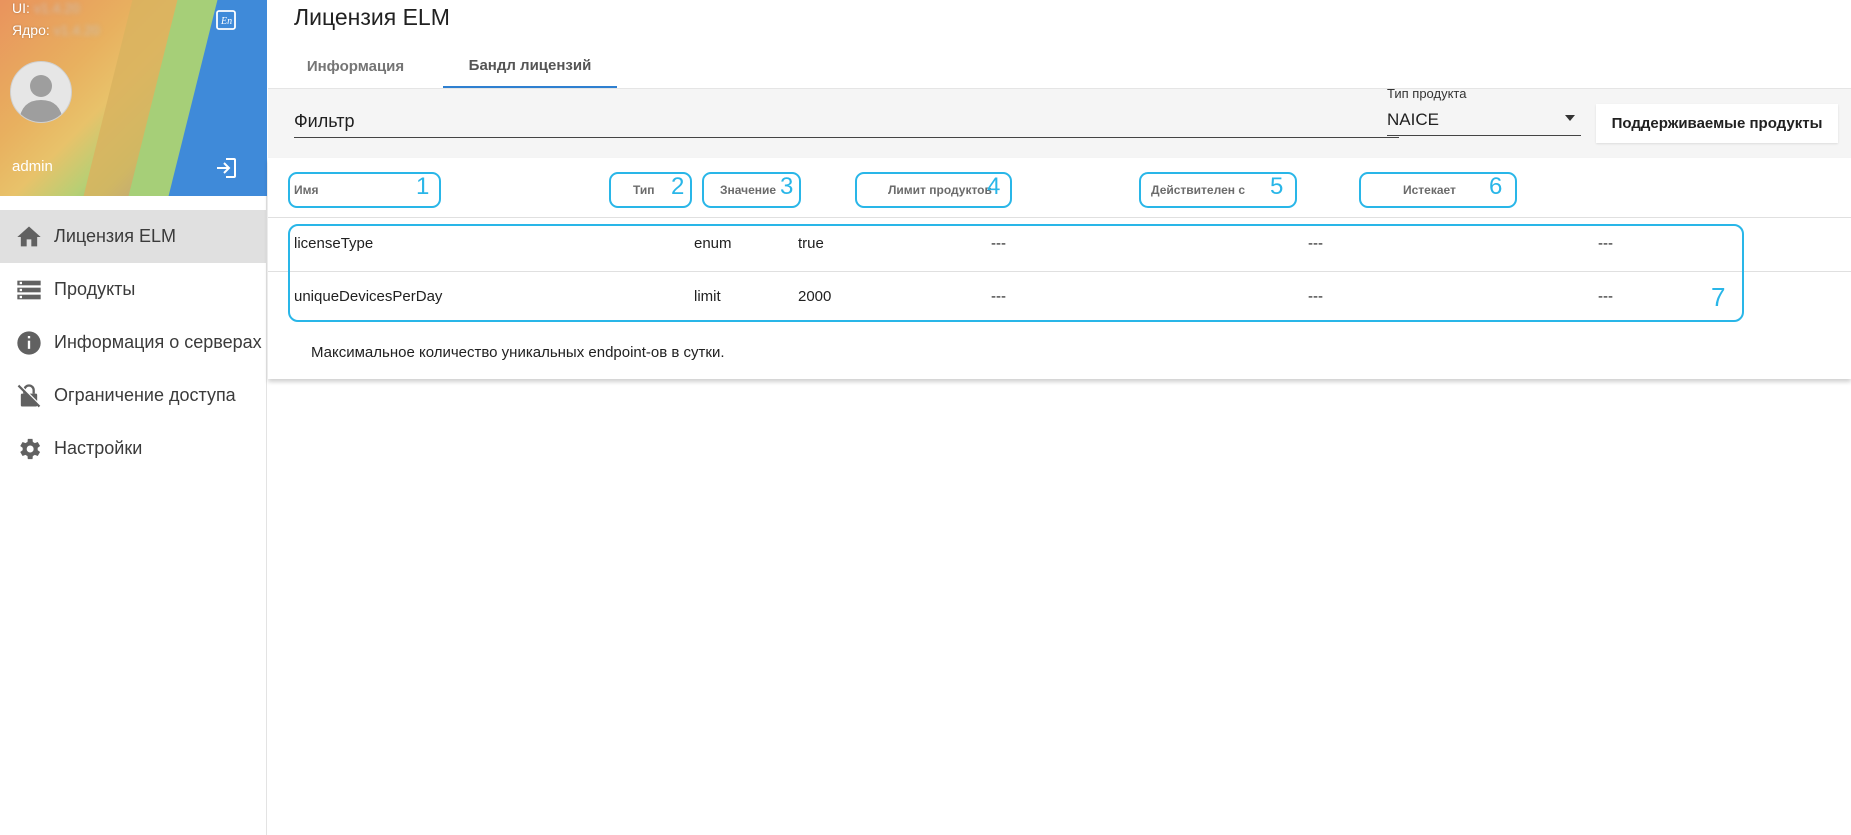 The height and width of the screenshot is (835, 1851). I want to click on supported-products-button: Поддерживаемые продукты, so click(1717, 123).